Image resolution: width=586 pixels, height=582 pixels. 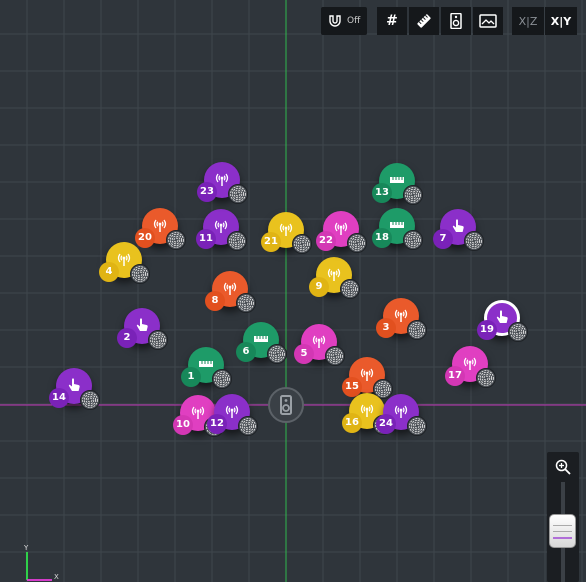 I want to click on speaker-tool-button, so click(x=456, y=21).